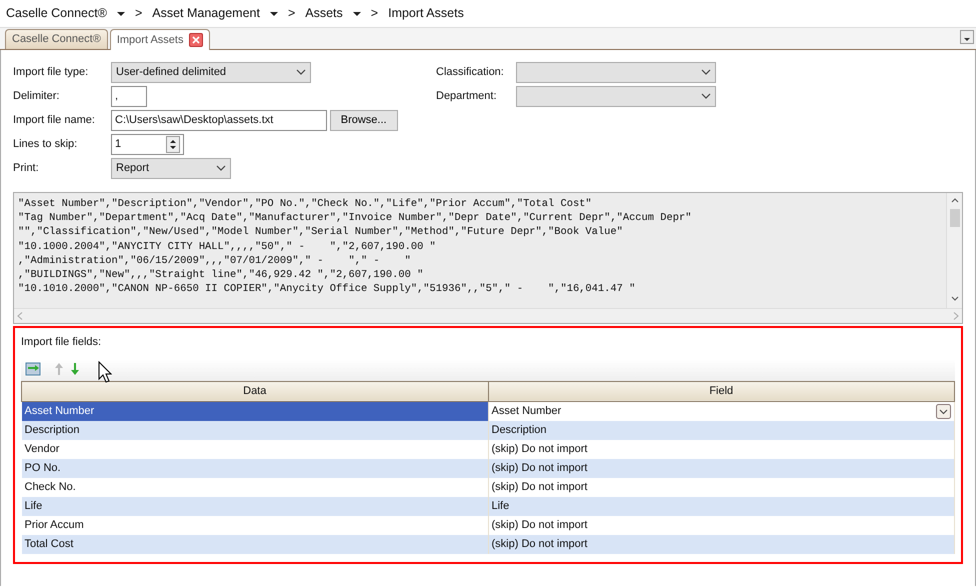 Image resolution: width=976 pixels, height=587 pixels. Describe the element at coordinates (215, 261) in the screenshot. I see `preview-line: ,"Administration","06/15/2009",,,"07/01/2009"," - "," - "` at that location.